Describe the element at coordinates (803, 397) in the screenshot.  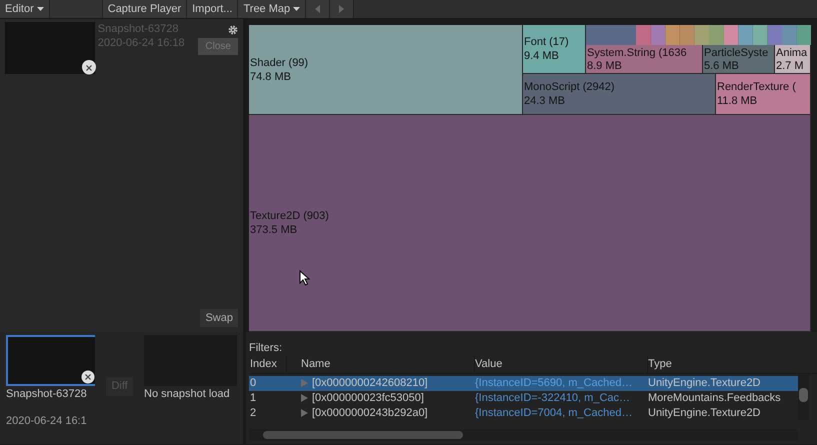
I see `vertical-scrollbar` at that location.